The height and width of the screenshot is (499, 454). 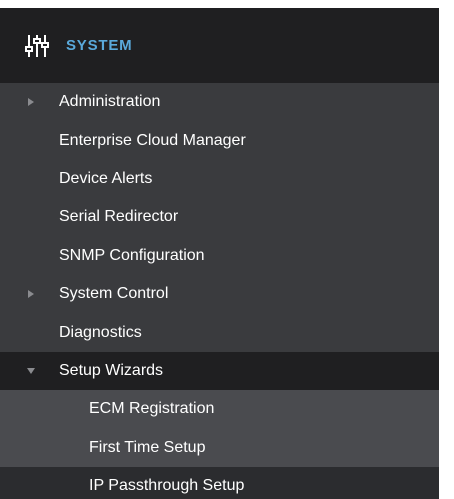 I want to click on menu-item-label: Diagnostics, so click(x=100, y=332).